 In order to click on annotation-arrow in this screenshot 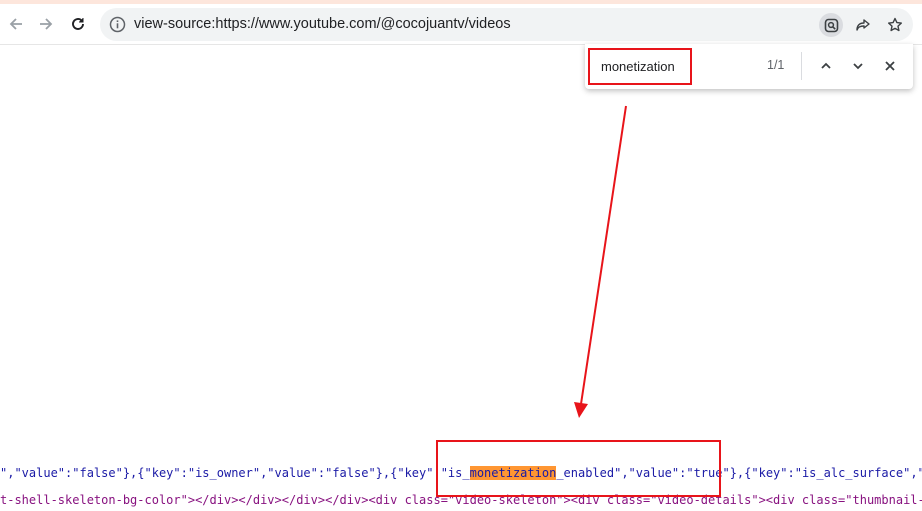, I will do `click(600, 261)`.